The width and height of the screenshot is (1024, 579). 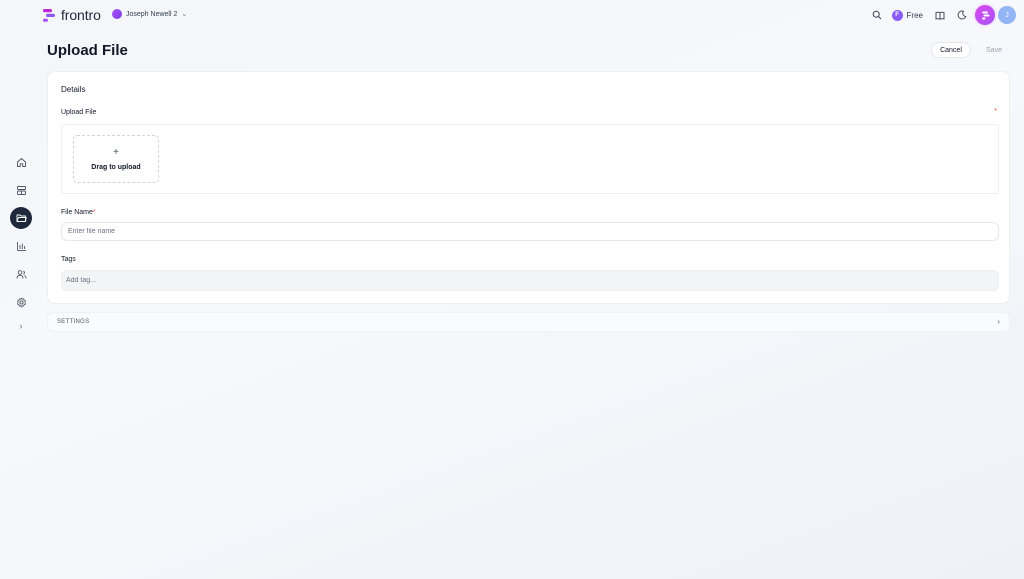 I want to click on page-title: Upload File, so click(x=87, y=50).